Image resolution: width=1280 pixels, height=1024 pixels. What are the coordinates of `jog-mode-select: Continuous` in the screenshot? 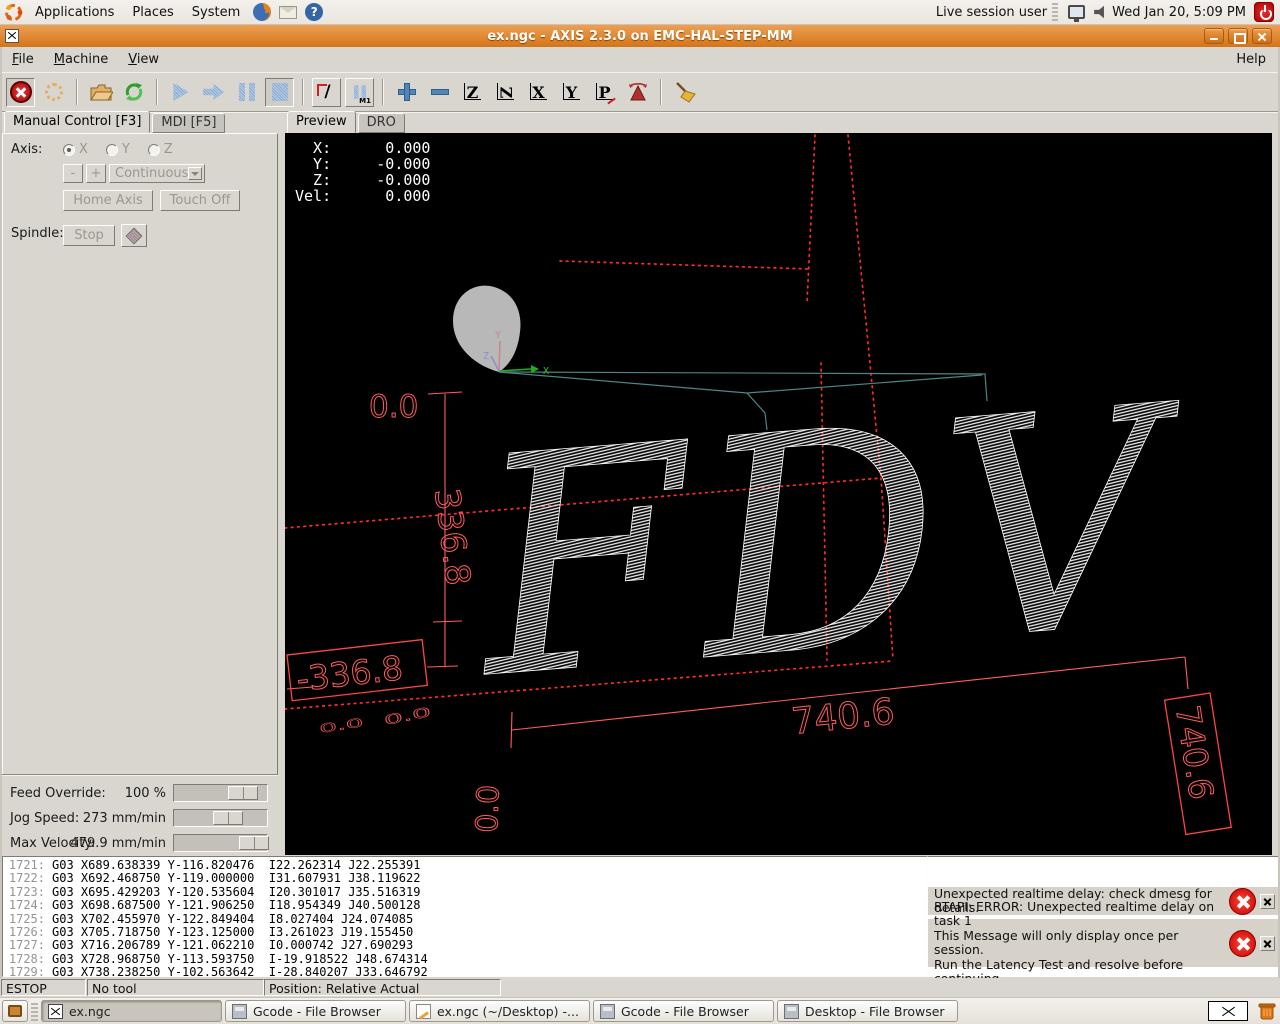 It's located at (157, 173).